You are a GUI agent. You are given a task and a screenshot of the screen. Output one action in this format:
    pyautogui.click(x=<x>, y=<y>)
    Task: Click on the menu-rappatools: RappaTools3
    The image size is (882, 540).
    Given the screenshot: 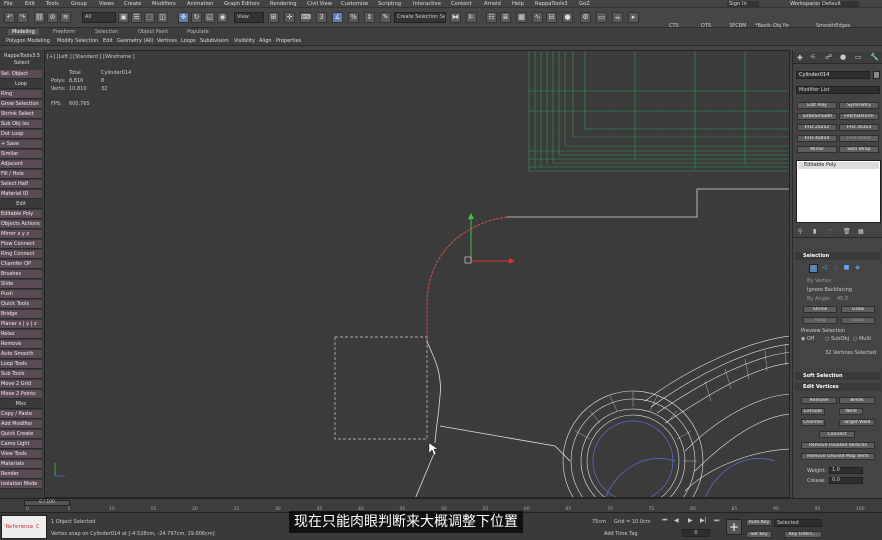 What is the action you would take?
    pyautogui.click(x=551, y=4)
    